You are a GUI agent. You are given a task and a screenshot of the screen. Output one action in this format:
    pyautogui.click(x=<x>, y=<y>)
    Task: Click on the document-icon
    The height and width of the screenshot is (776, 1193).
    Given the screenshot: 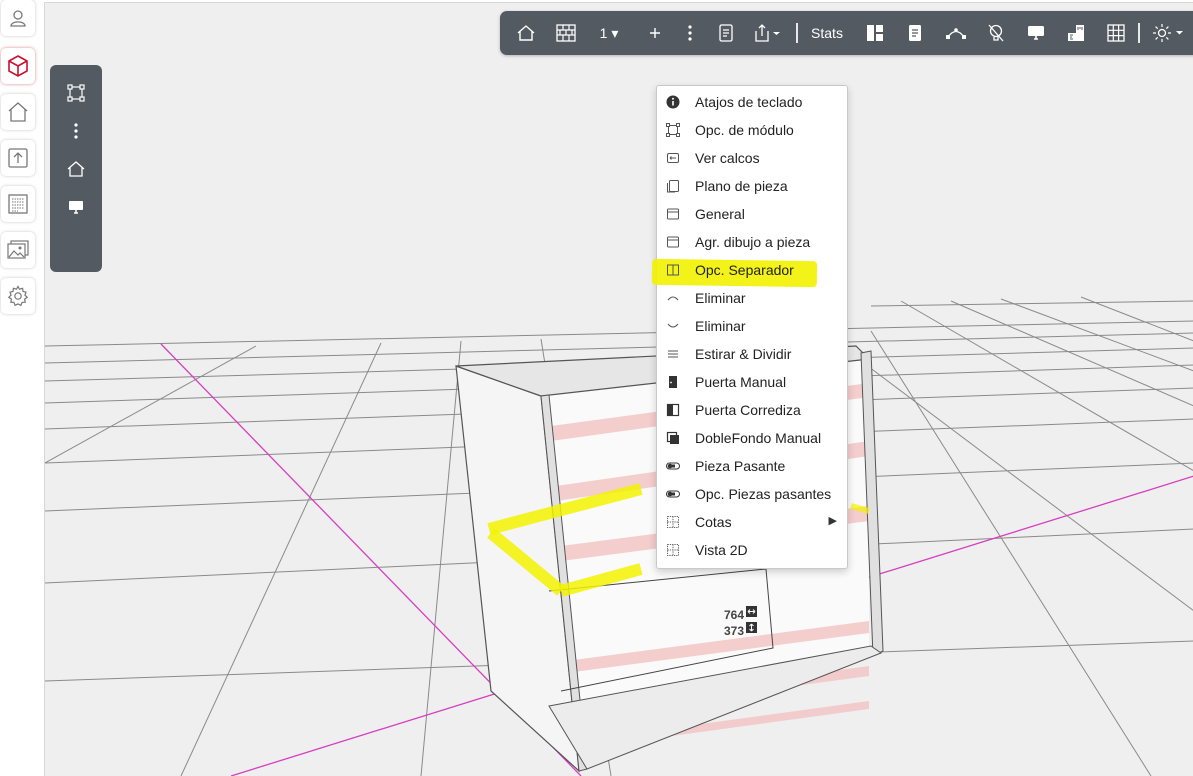 What is the action you would take?
    pyautogui.click(x=726, y=33)
    